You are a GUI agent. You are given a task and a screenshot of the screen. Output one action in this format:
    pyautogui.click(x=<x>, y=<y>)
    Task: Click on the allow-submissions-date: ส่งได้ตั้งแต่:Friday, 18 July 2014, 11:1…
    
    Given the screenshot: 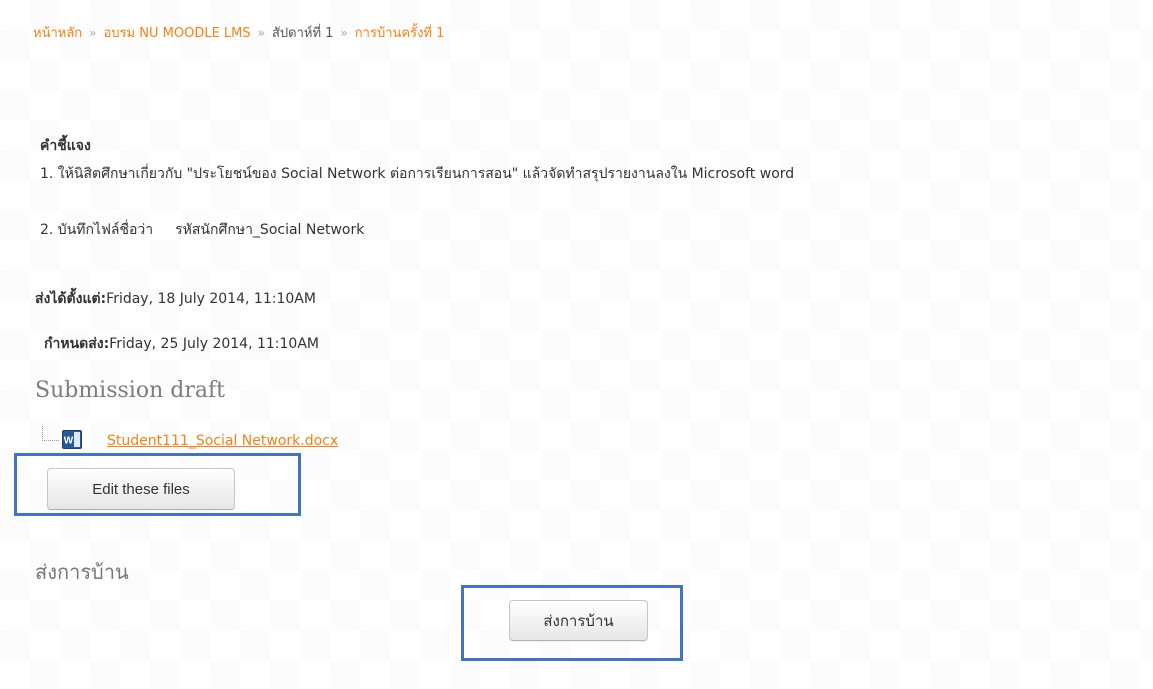 What is the action you would take?
    pyautogui.click(x=175, y=299)
    